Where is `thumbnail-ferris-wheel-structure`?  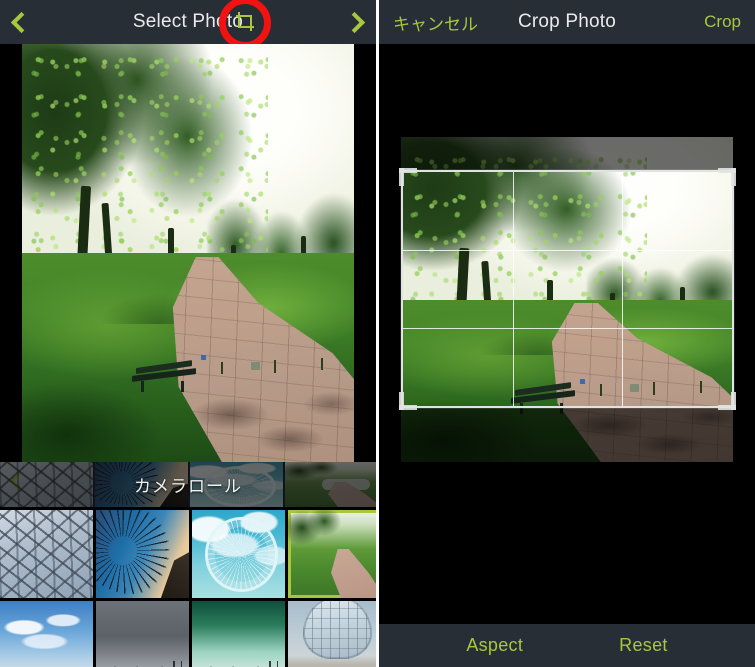
thumbnail-ferris-wheel-structure is located at coordinates (46, 554).